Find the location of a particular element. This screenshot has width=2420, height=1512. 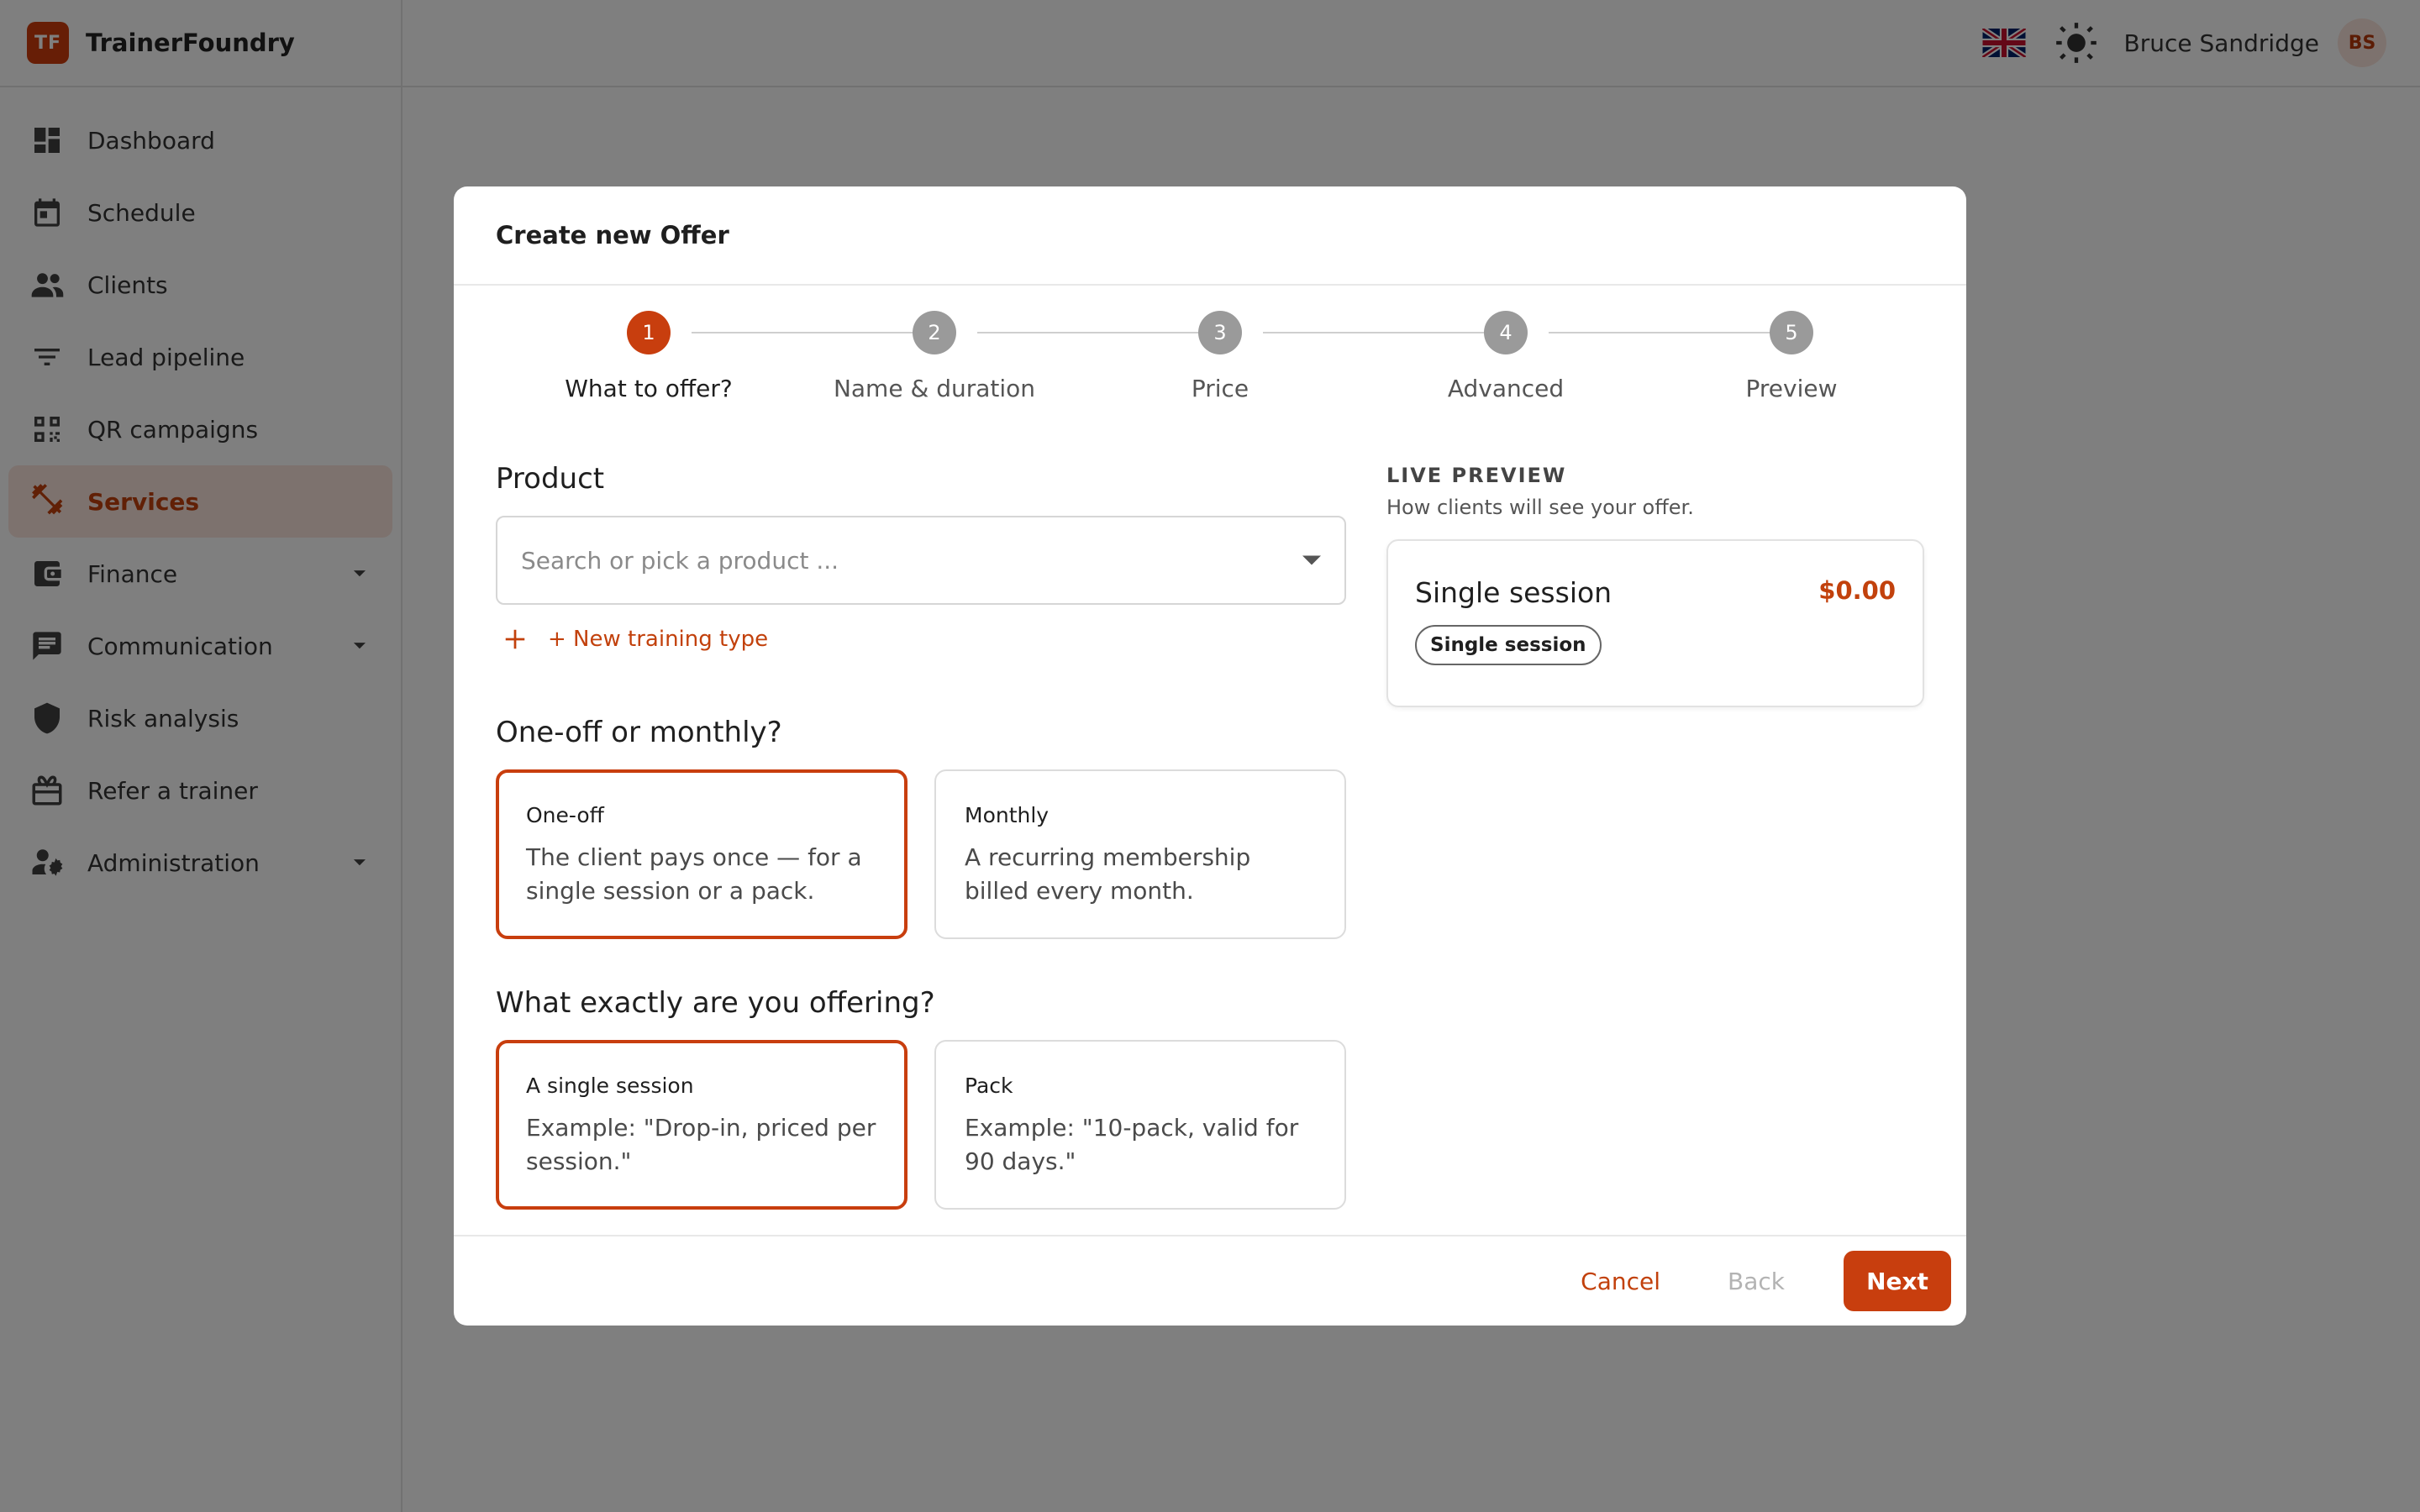

option-title: Pack is located at coordinates (989, 1086).